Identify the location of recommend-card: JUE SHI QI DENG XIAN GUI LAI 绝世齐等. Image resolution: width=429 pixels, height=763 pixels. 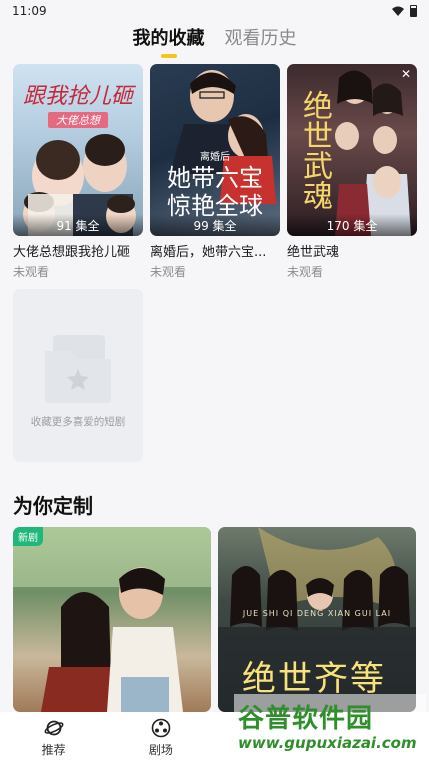
(317, 619).